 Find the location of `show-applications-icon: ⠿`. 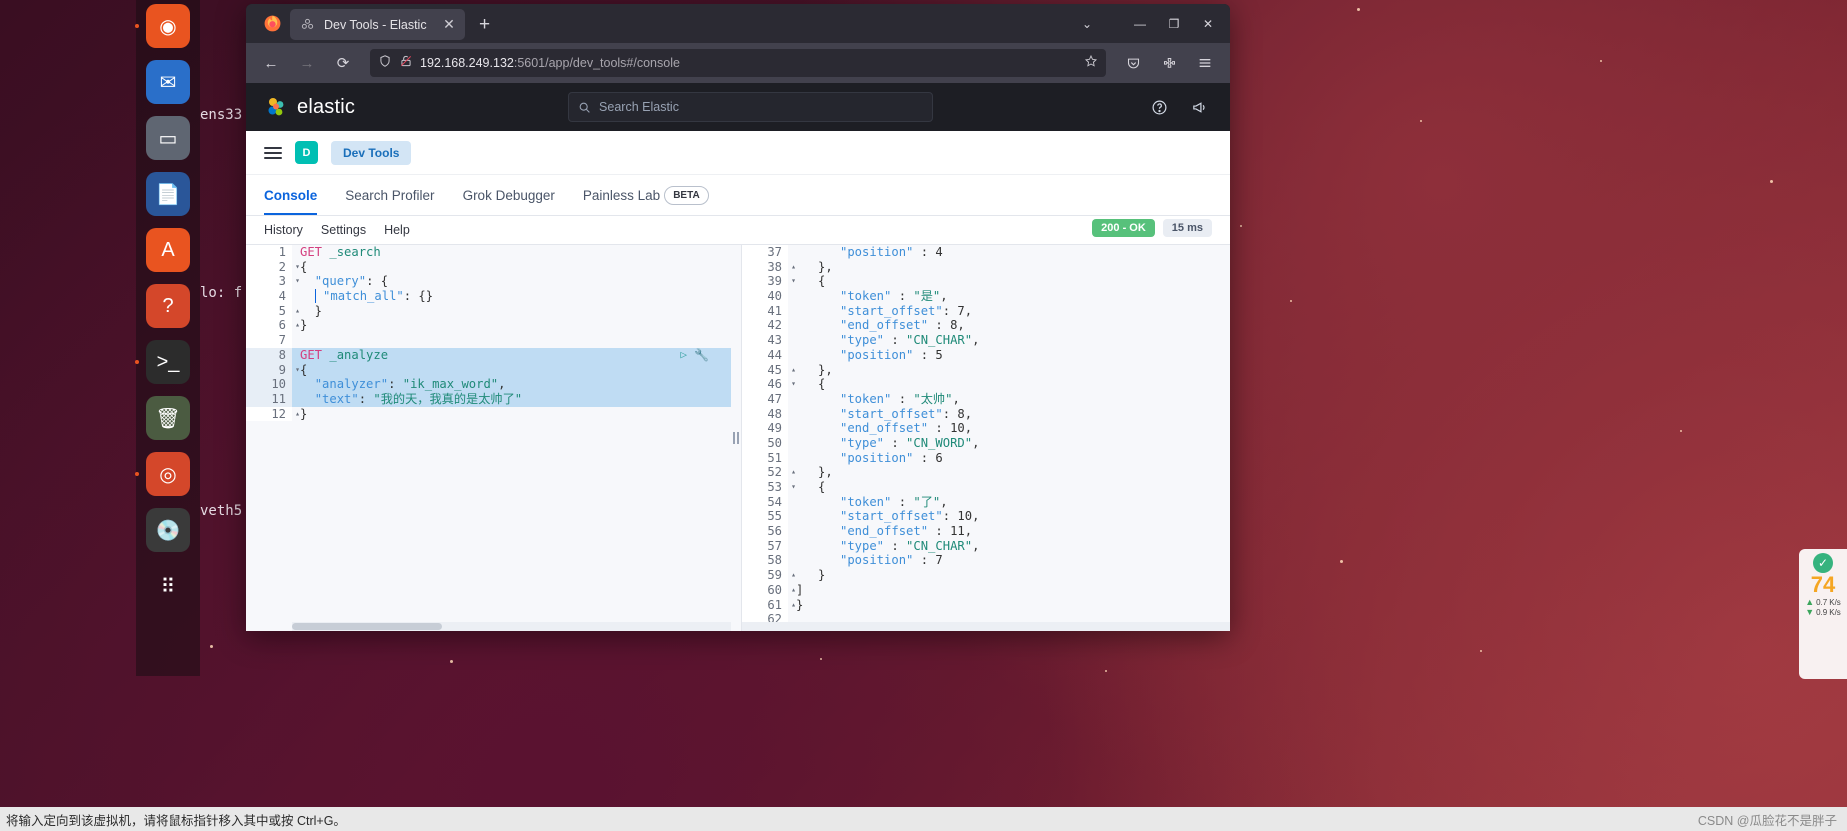

show-applications-icon: ⠿ is located at coordinates (168, 586).